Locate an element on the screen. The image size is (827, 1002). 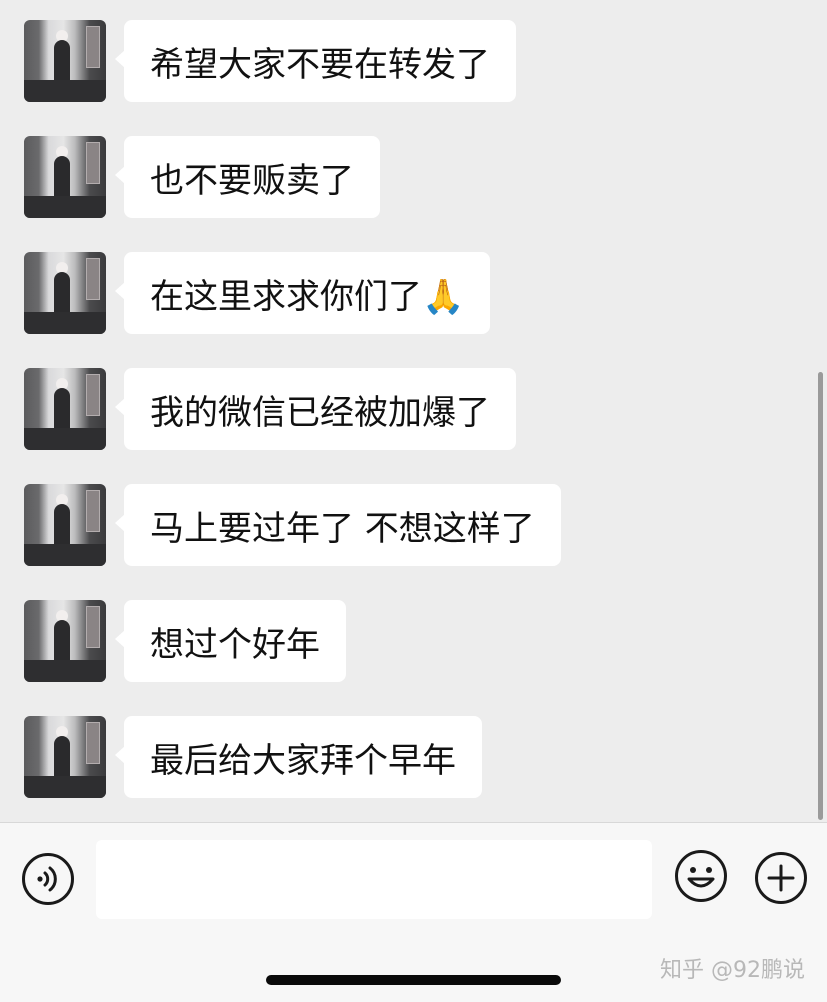
message-row: 马上要过年了 不想这样了 is located at coordinates (292, 525).